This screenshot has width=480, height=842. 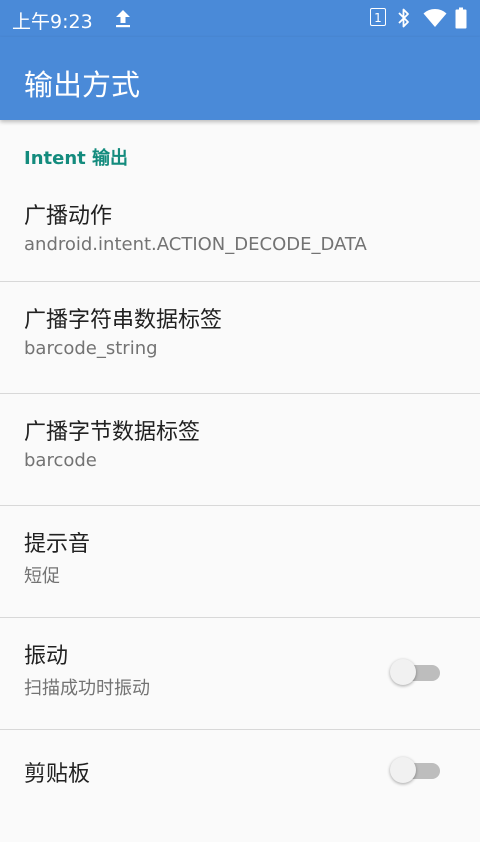 I want to click on pref-title: 广播动作, so click(x=68, y=216).